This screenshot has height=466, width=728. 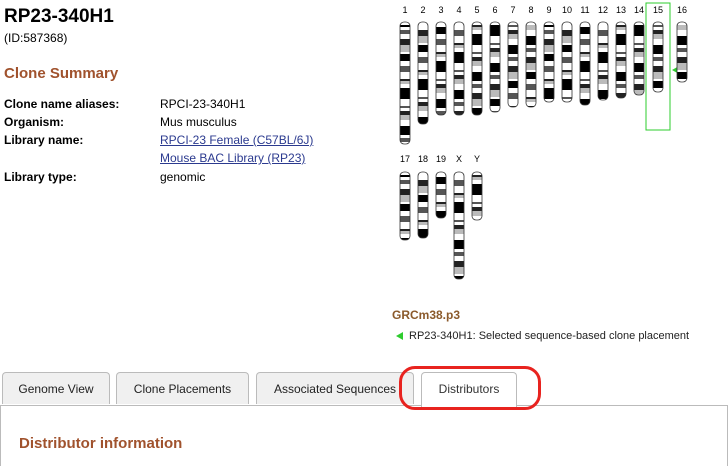 I want to click on chromosome-17: 17, so click(x=405, y=198).